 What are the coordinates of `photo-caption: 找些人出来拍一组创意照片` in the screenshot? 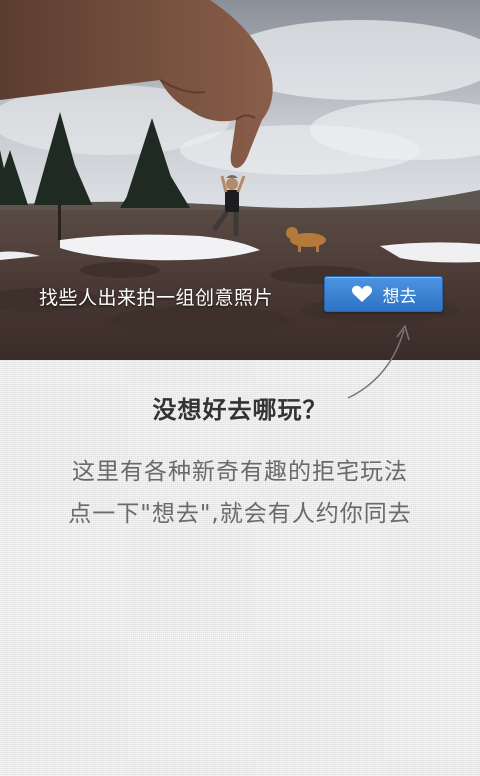 It's located at (156, 298).